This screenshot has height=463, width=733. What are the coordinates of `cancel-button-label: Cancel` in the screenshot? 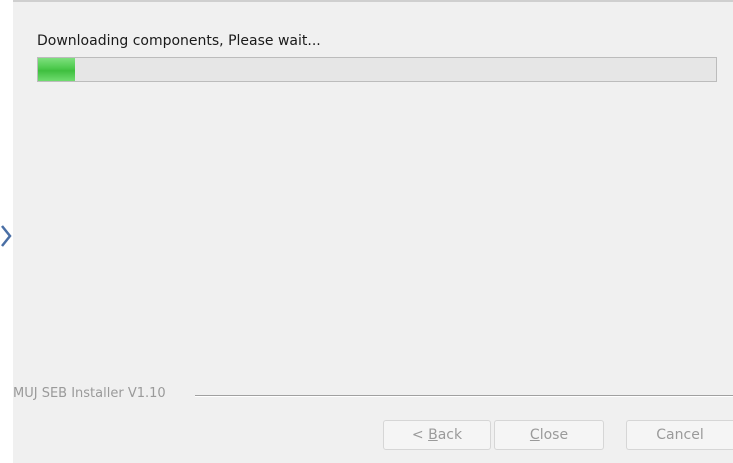 It's located at (680, 435).